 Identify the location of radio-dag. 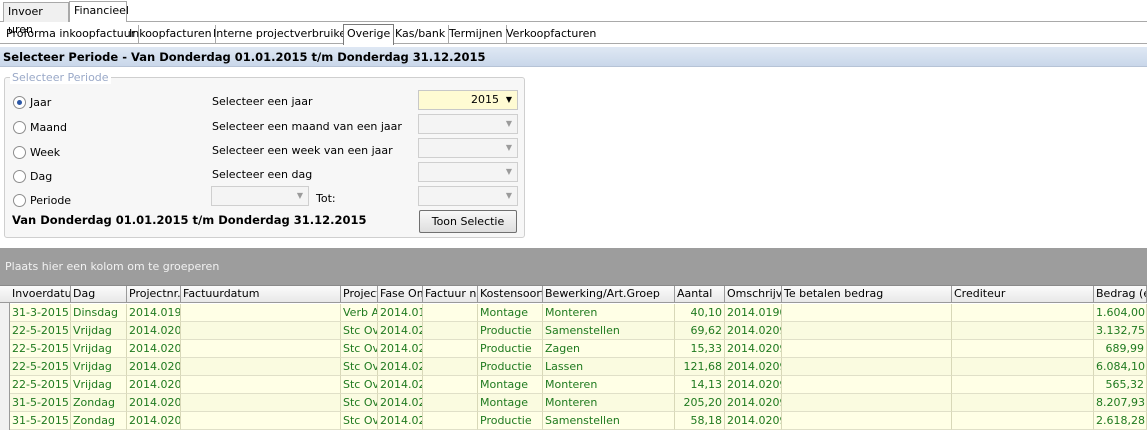
(19, 176).